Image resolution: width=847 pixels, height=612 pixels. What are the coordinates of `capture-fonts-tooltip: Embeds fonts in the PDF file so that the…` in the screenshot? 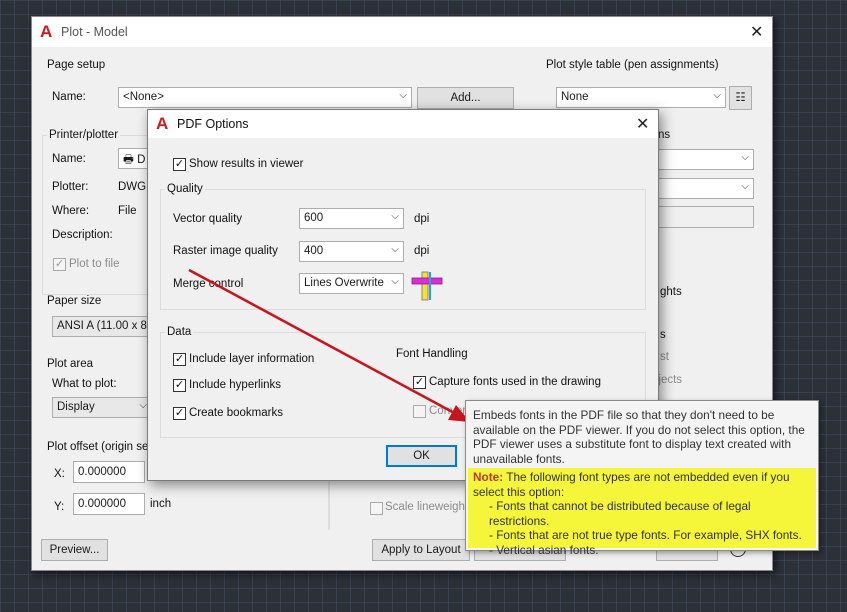 It's located at (642, 478).